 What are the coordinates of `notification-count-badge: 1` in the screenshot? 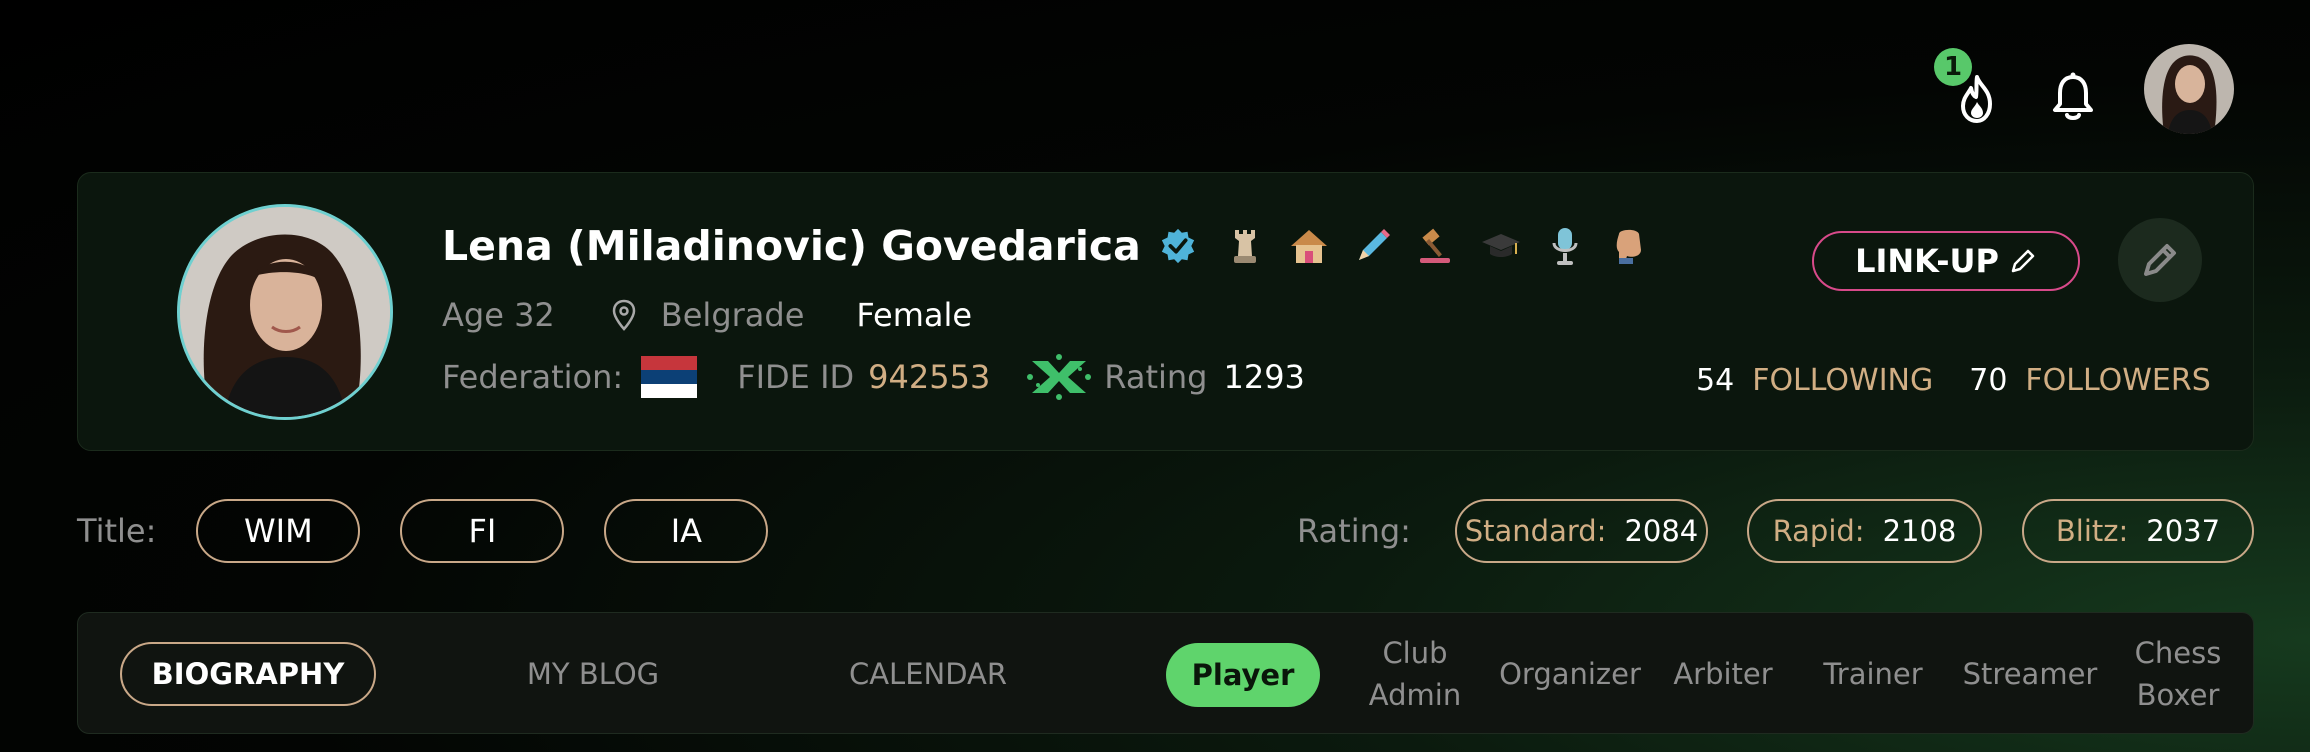 It's located at (1953, 67).